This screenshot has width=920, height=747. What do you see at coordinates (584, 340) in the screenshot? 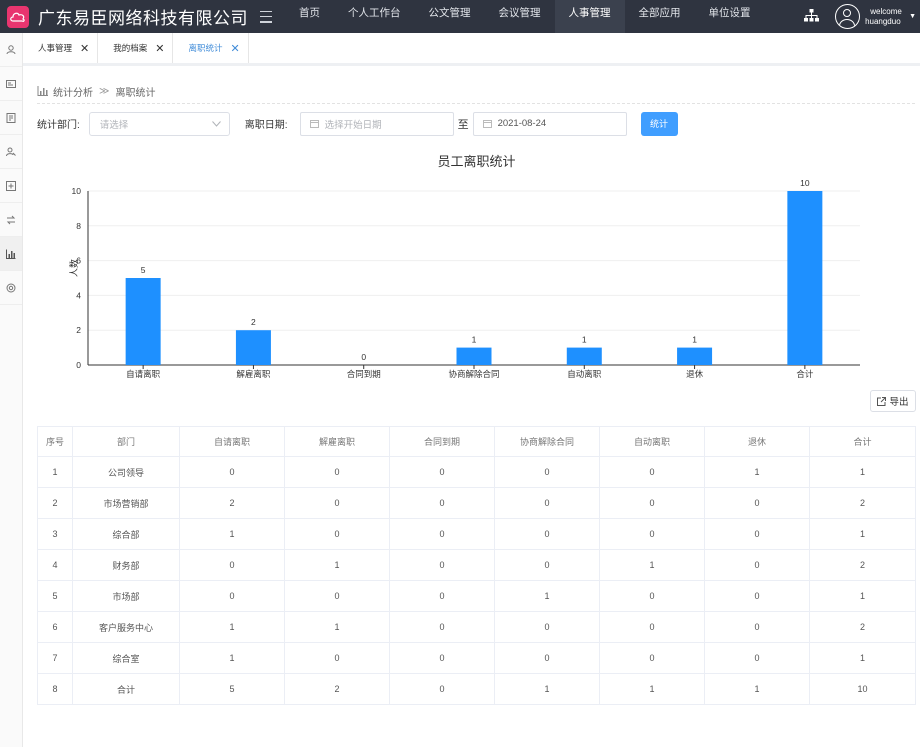
I see `data-label: 1` at bounding box center [584, 340].